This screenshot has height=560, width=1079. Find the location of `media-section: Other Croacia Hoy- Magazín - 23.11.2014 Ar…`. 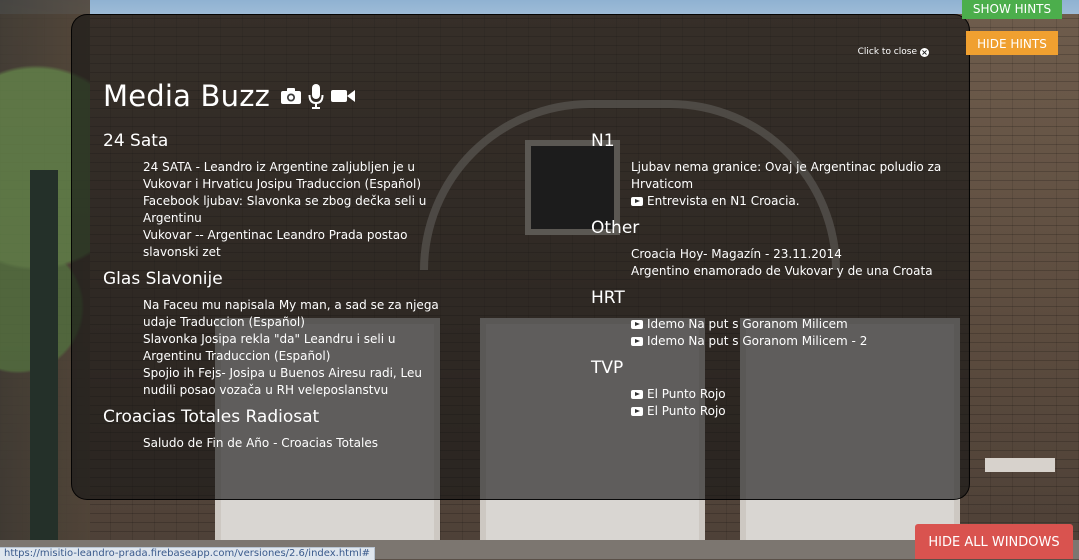

media-section: Other Croacia Hoy- Magazín - 23.11.2014 Ar… is located at coordinates (771, 249).